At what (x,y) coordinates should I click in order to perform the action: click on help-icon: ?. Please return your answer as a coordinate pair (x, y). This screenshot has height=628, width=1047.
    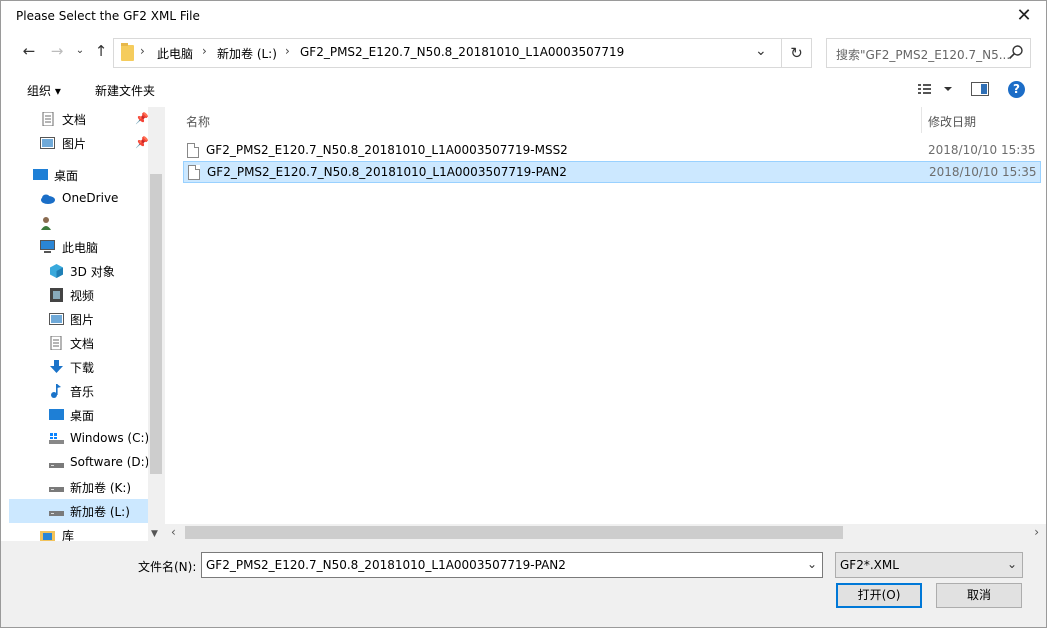
    Looking at the image, I should click on (1016, 89).